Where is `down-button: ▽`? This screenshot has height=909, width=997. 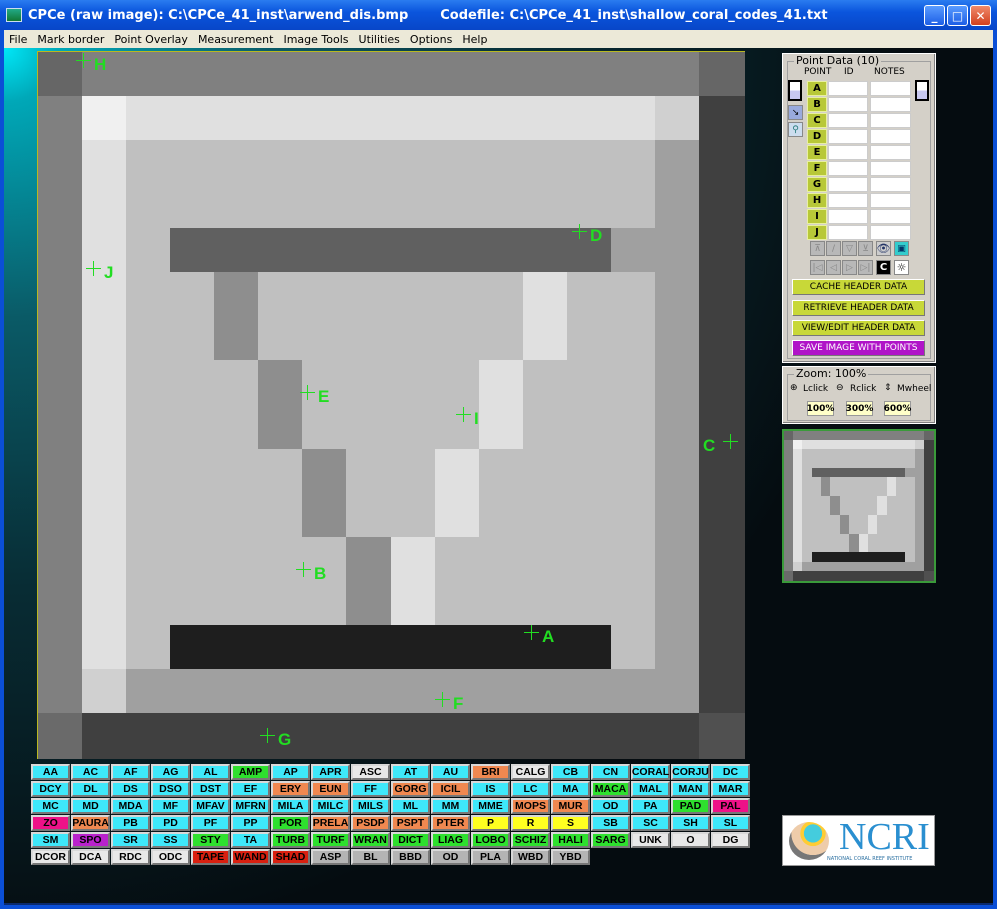
down-button: ▽ is located at coordinates (849, 248).